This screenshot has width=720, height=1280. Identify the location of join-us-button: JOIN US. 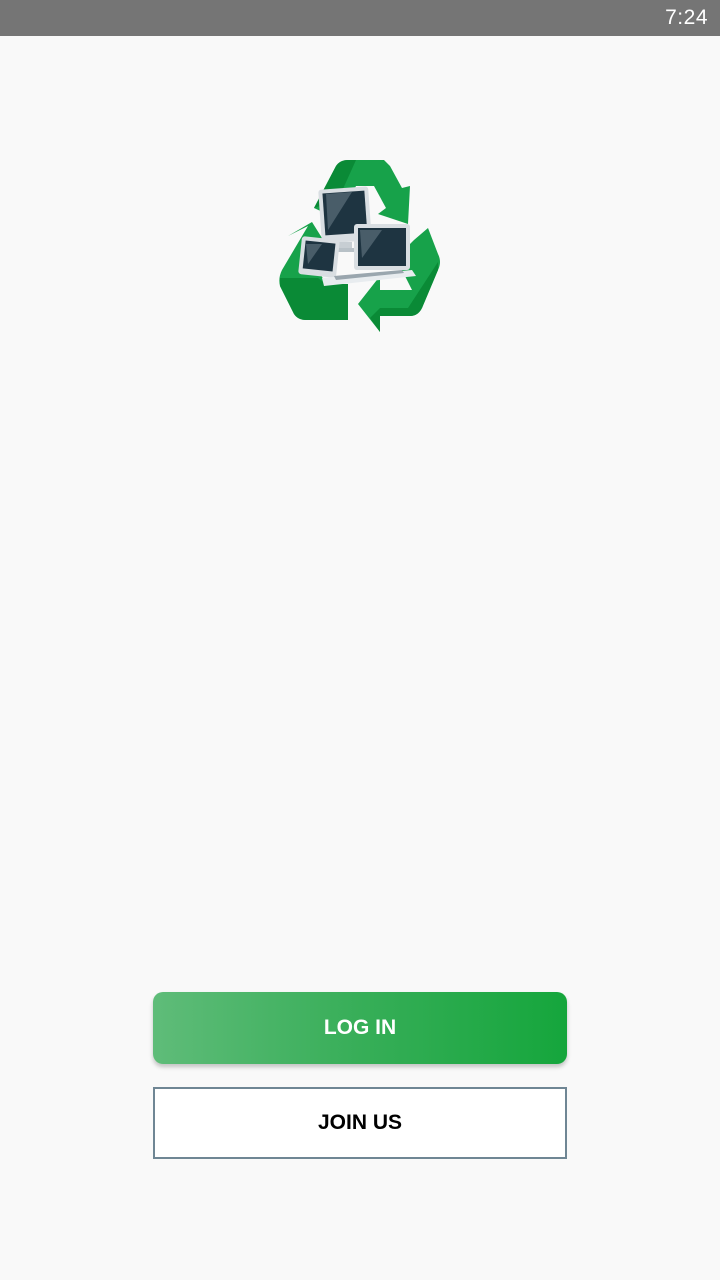
(360, 1123).